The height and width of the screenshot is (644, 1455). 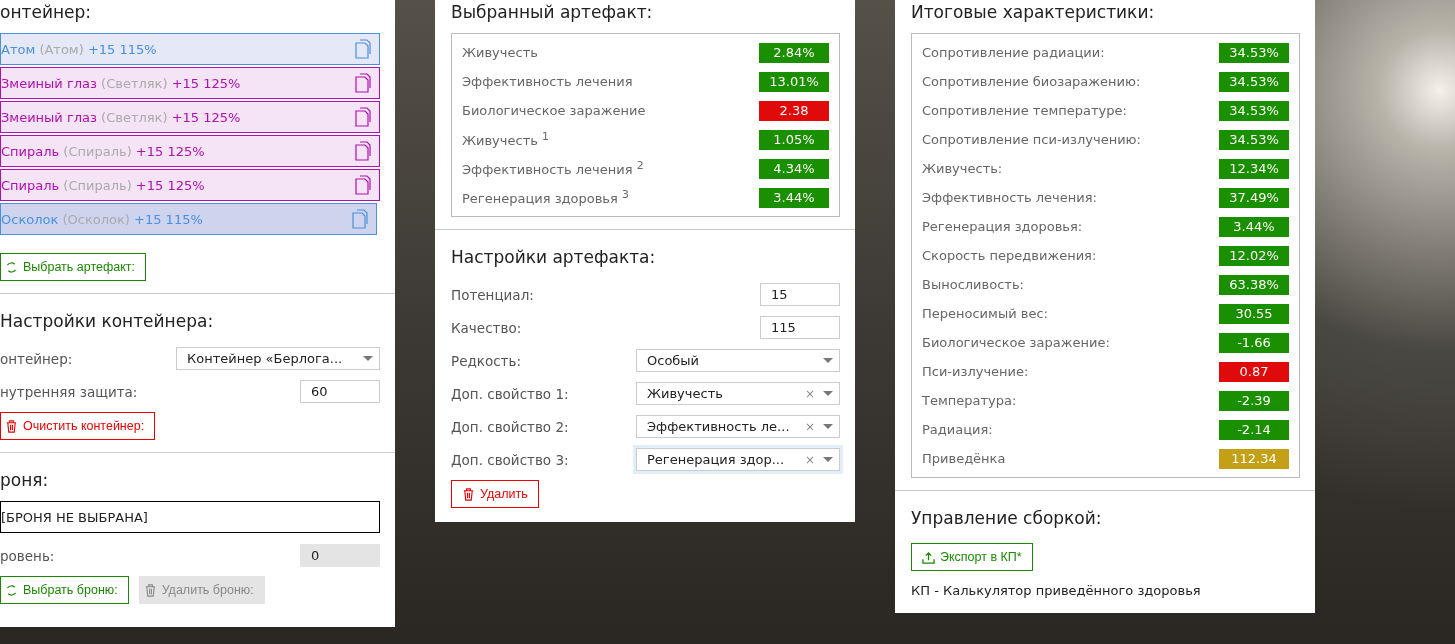 I want to click on stat-label: Температура:, so click(x=969, y=400).